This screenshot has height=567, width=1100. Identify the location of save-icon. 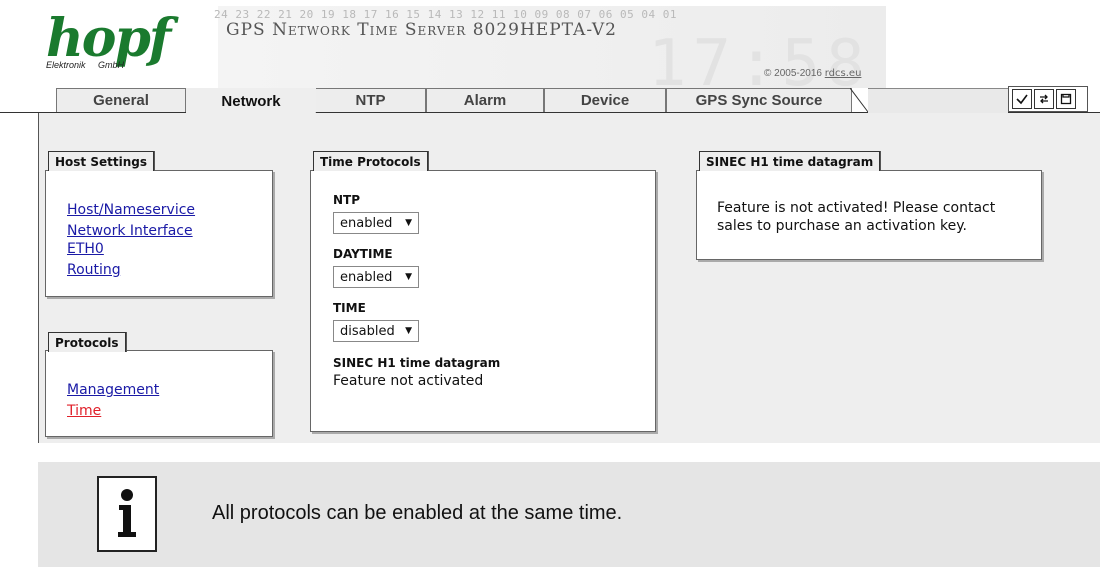
(1066, 99).